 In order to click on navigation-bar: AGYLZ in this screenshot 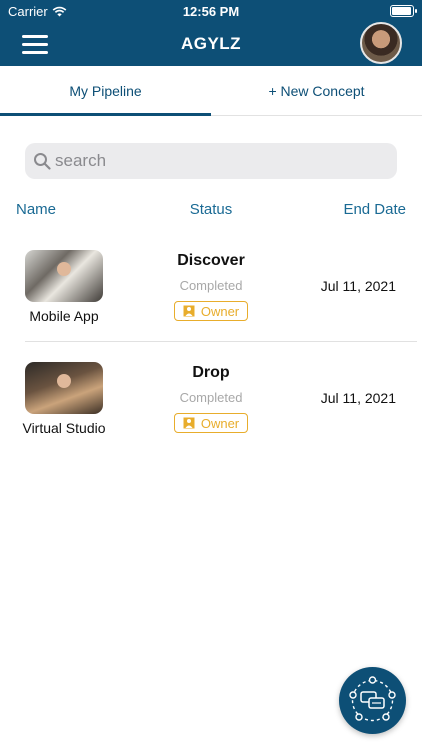, I will do `click(211, 44)`.